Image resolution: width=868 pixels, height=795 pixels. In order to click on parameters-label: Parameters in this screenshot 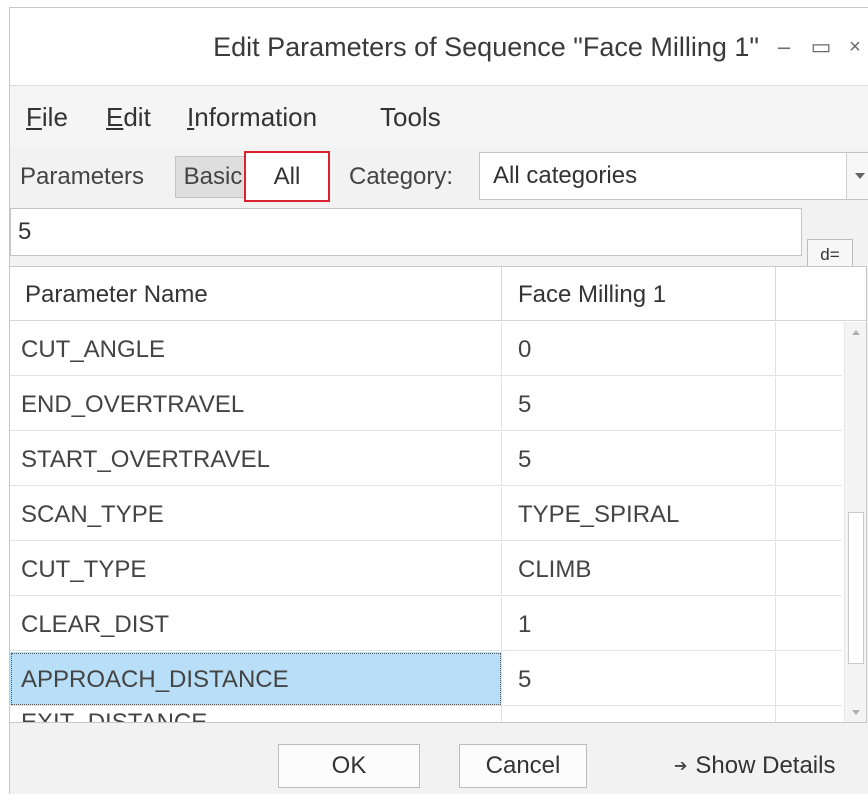, I will do `click(82, 176)`.